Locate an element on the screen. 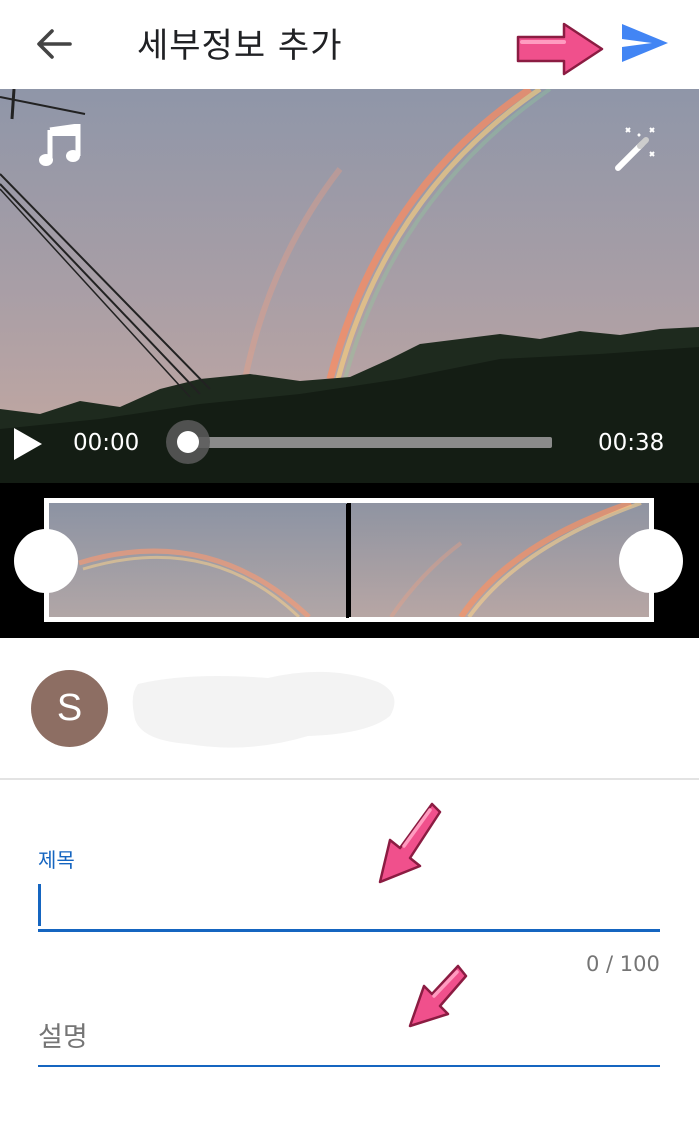 The height and width of the screenshot is (1135, 699). trim-divider is located at coordinates (347, 561).